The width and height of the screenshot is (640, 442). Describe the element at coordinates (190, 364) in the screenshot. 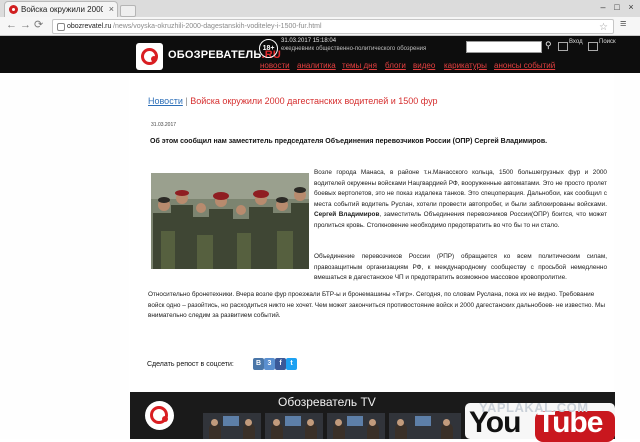

I see `share-label: Сделать репост в соцсети:` at that location.